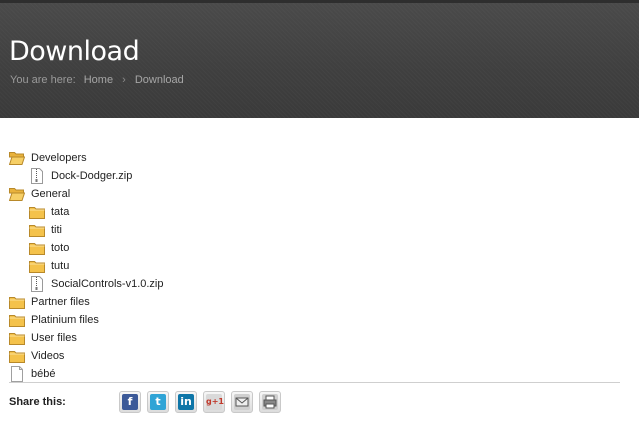 The width and height of the screenshot is (639, 447). What do you see at coordinates (319, 230) in the screenshot?
I see `folder-item: titi` at bounding box center [319, 230].